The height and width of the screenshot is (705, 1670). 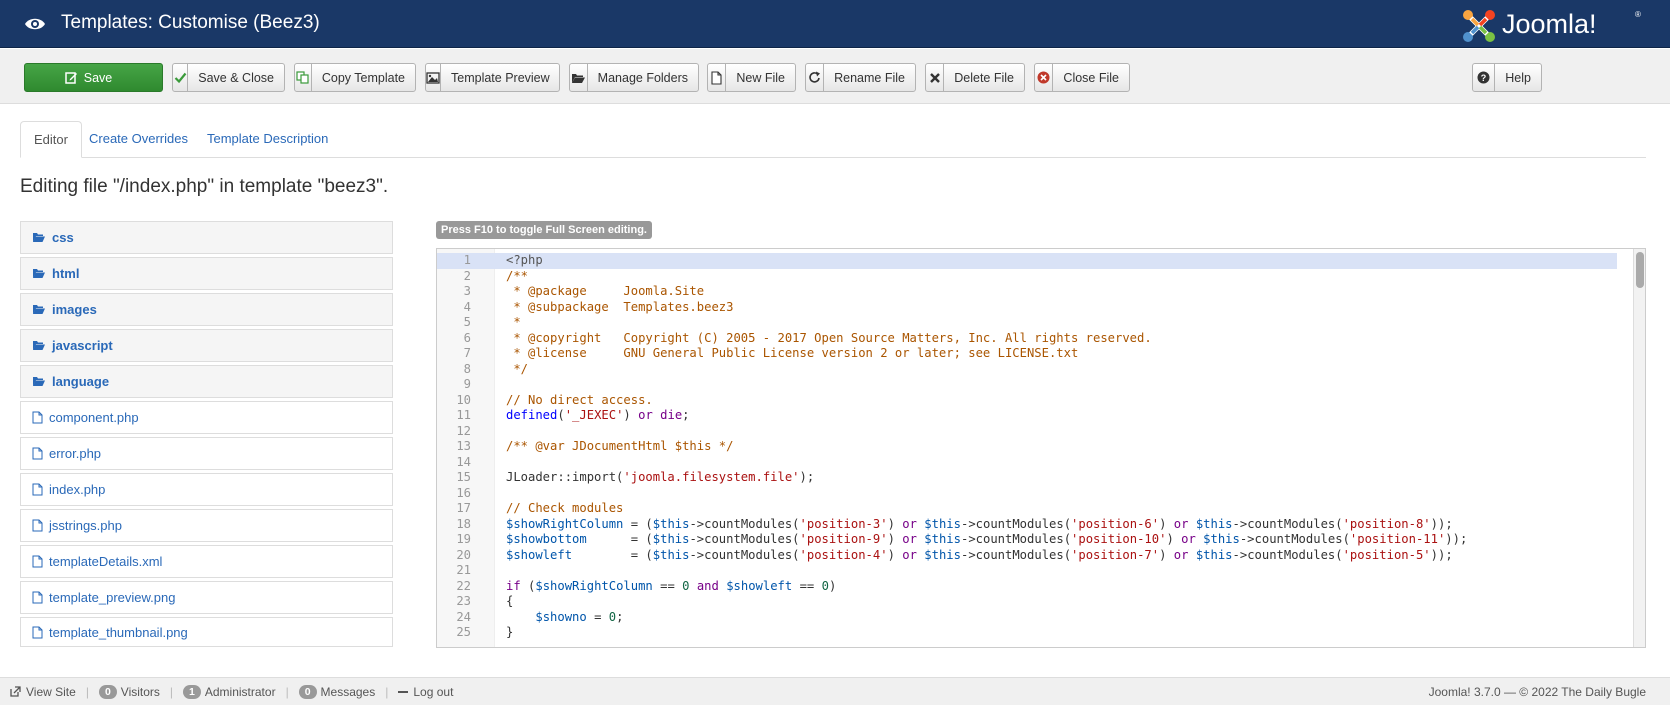 I want to click on code-token: $showbottom, so click(x=546, y=539).